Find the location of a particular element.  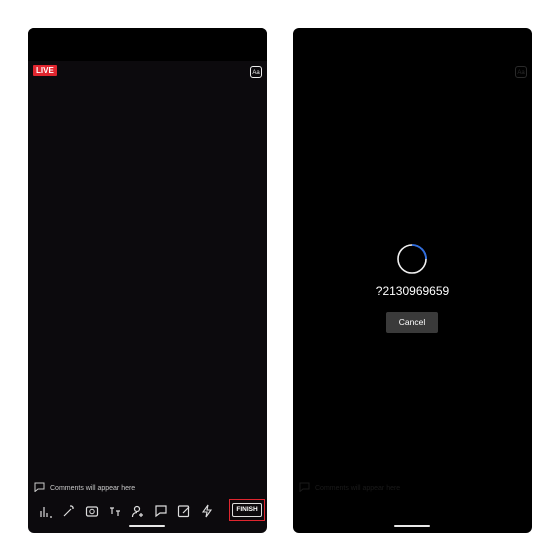

loading-spinner-icon is located at coordinates (412, 259).